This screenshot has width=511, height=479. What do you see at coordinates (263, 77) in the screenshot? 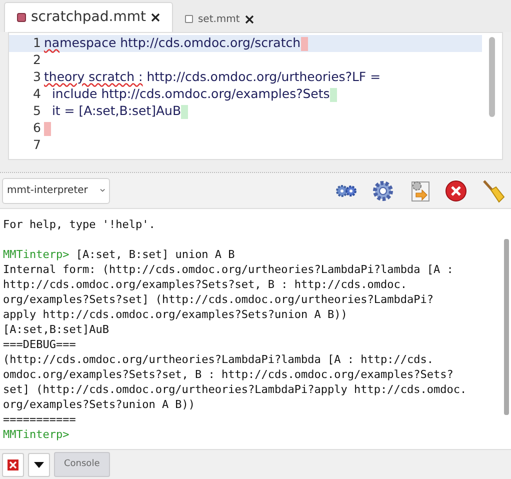
I see `code-text: http://cds.omdoc.org/urtheories?LF =` at bounding box center [263, 77].